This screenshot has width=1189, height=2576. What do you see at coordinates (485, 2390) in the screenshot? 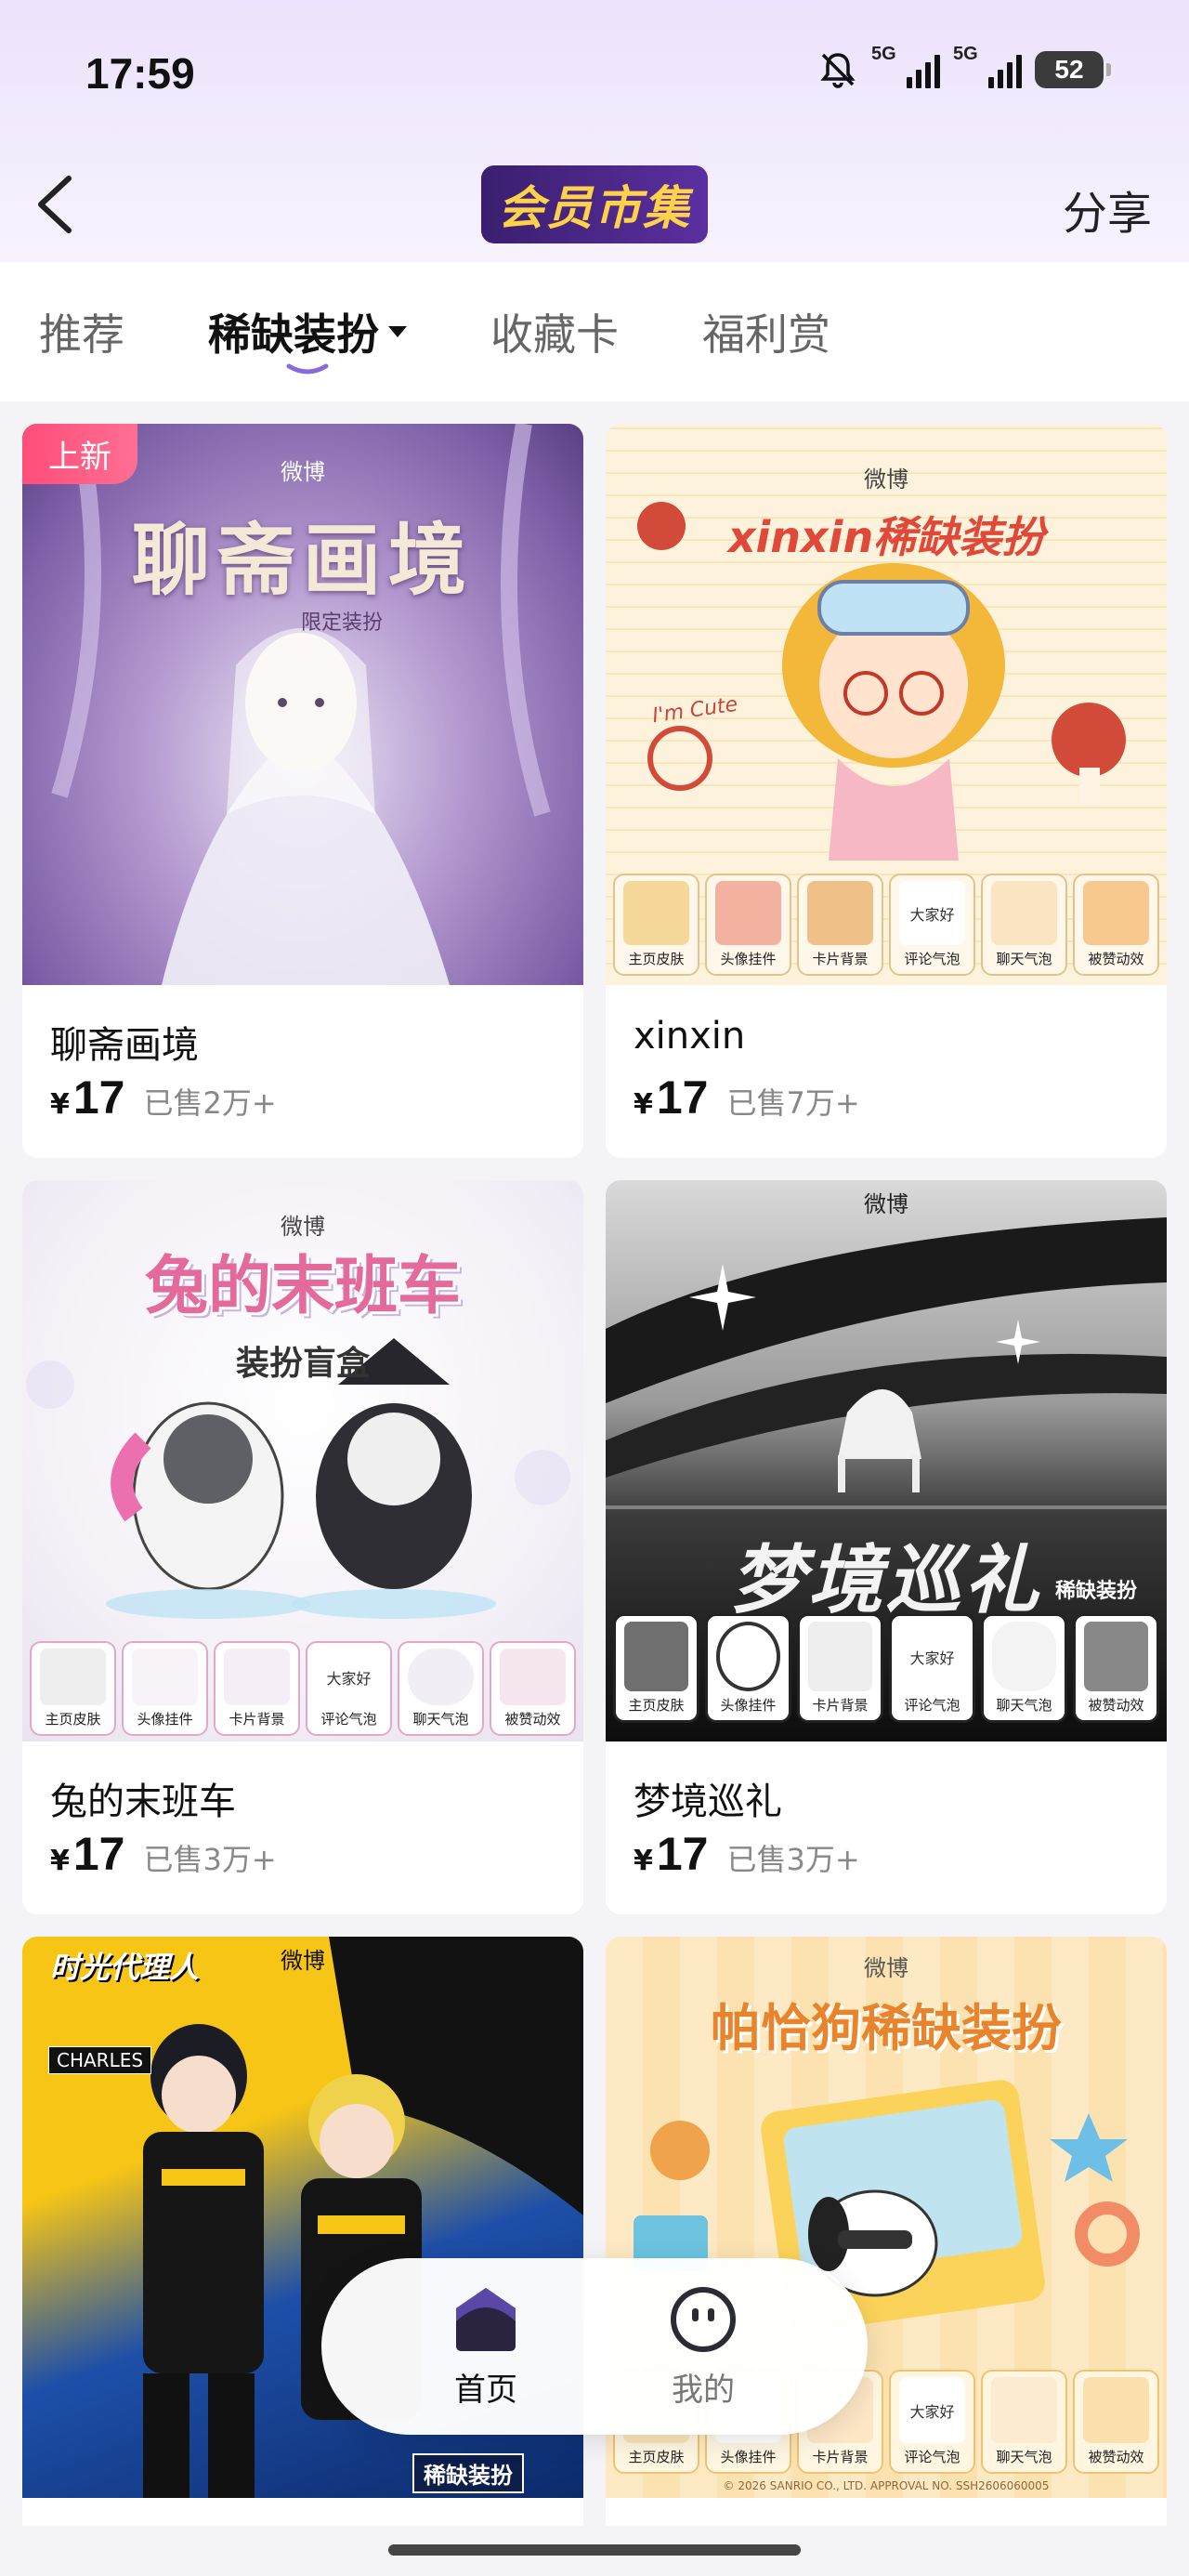
I see `nav-home-label: 首页` at bounding box center [485, 2390].